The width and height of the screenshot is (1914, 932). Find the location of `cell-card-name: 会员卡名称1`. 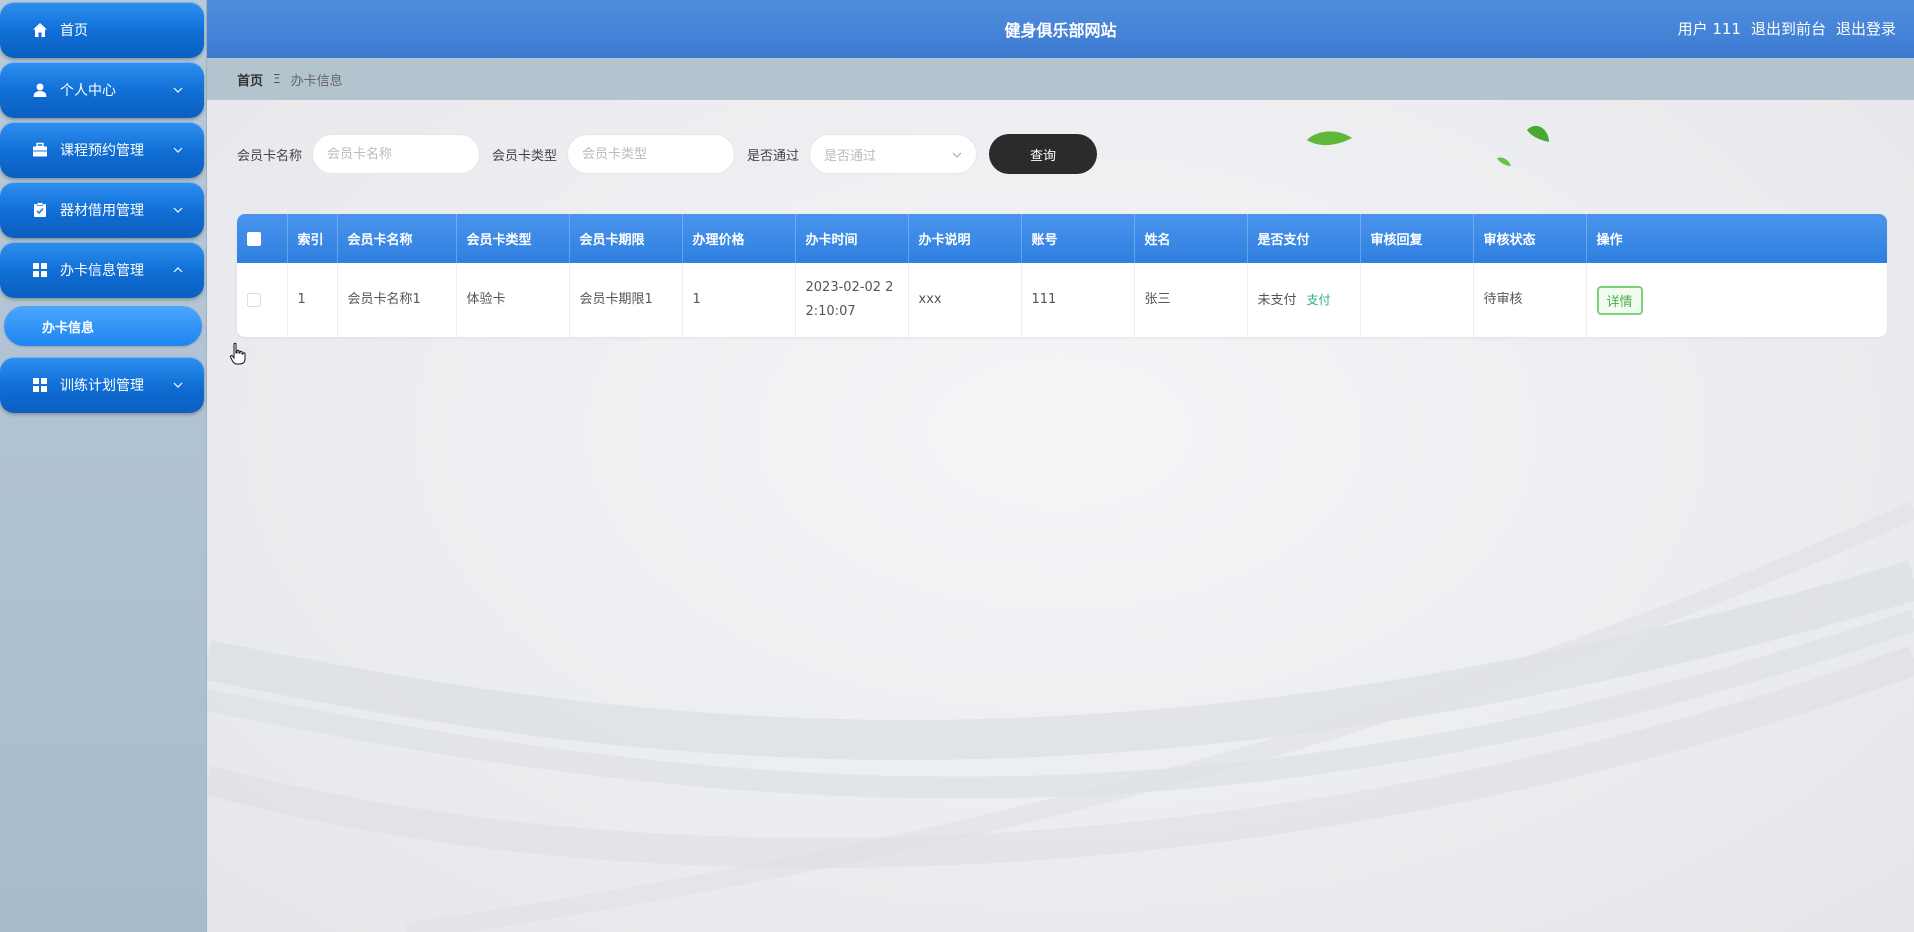

cell-card-name: 会员卡名称1 is located at coordinates (397, 300).